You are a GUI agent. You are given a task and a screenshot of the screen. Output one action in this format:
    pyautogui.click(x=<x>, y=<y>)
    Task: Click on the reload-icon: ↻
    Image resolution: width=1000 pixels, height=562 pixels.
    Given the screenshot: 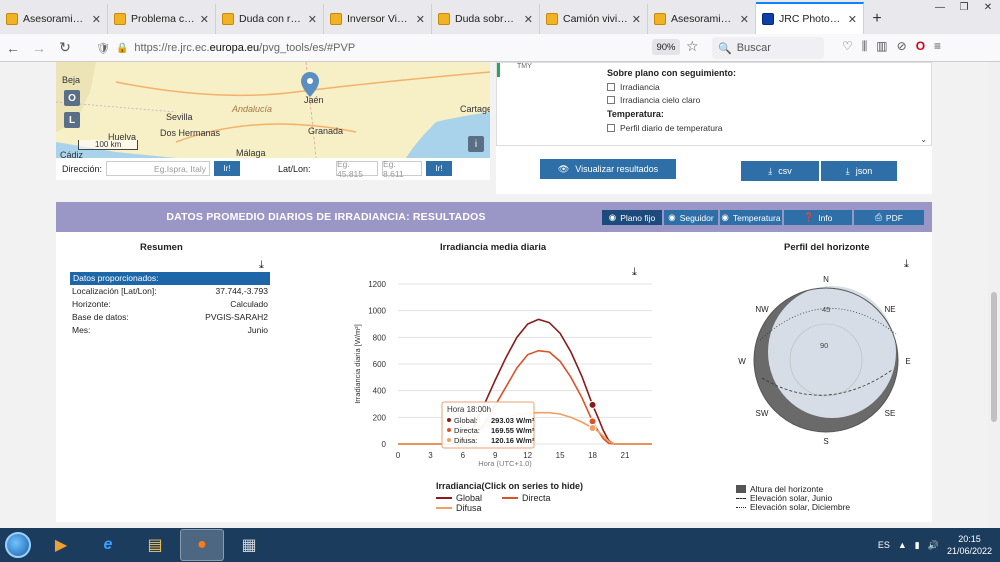 What is the action you would take?
    pyautogui.click(x=65, y=48)
    